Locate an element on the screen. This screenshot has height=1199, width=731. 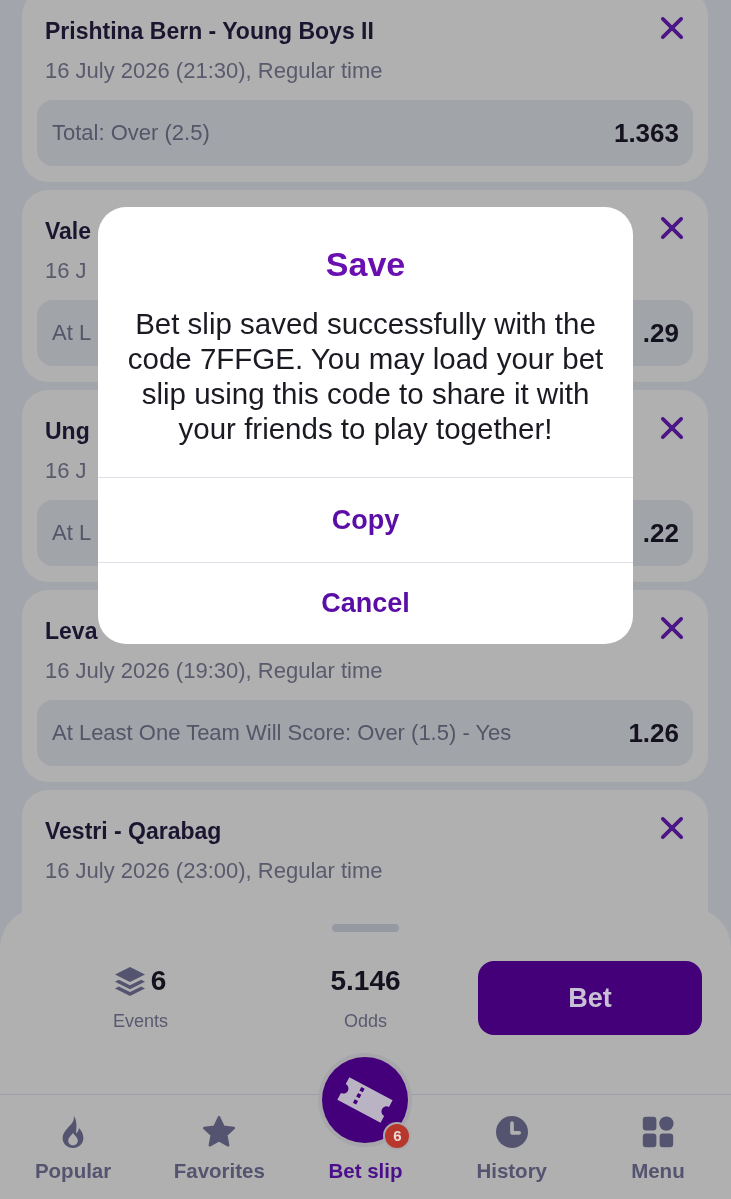
odds-value: 1.26 is located at coordinates (653, 733).